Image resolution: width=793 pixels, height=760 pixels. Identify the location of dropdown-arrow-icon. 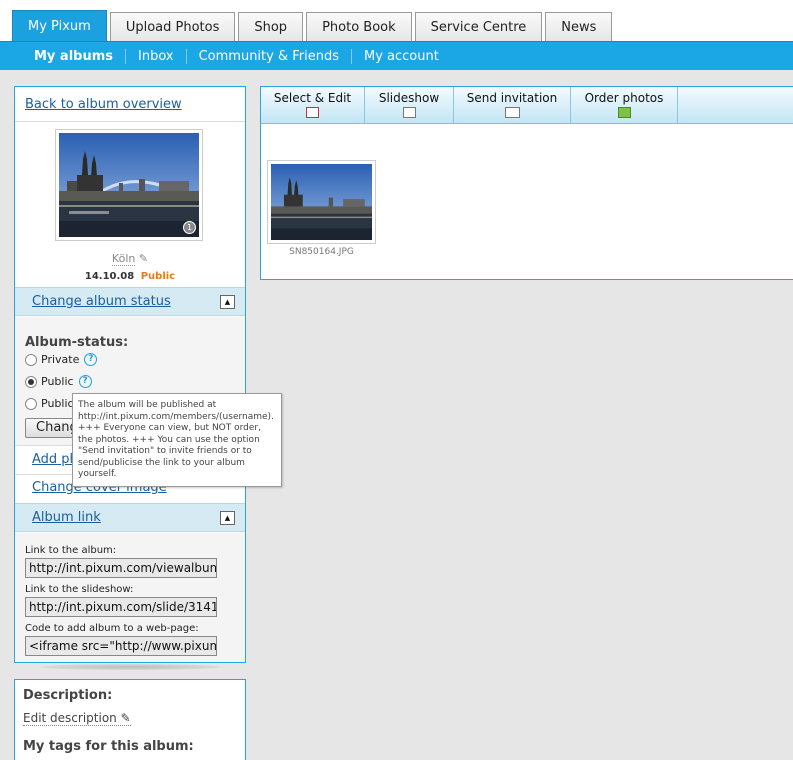
(624, 112).